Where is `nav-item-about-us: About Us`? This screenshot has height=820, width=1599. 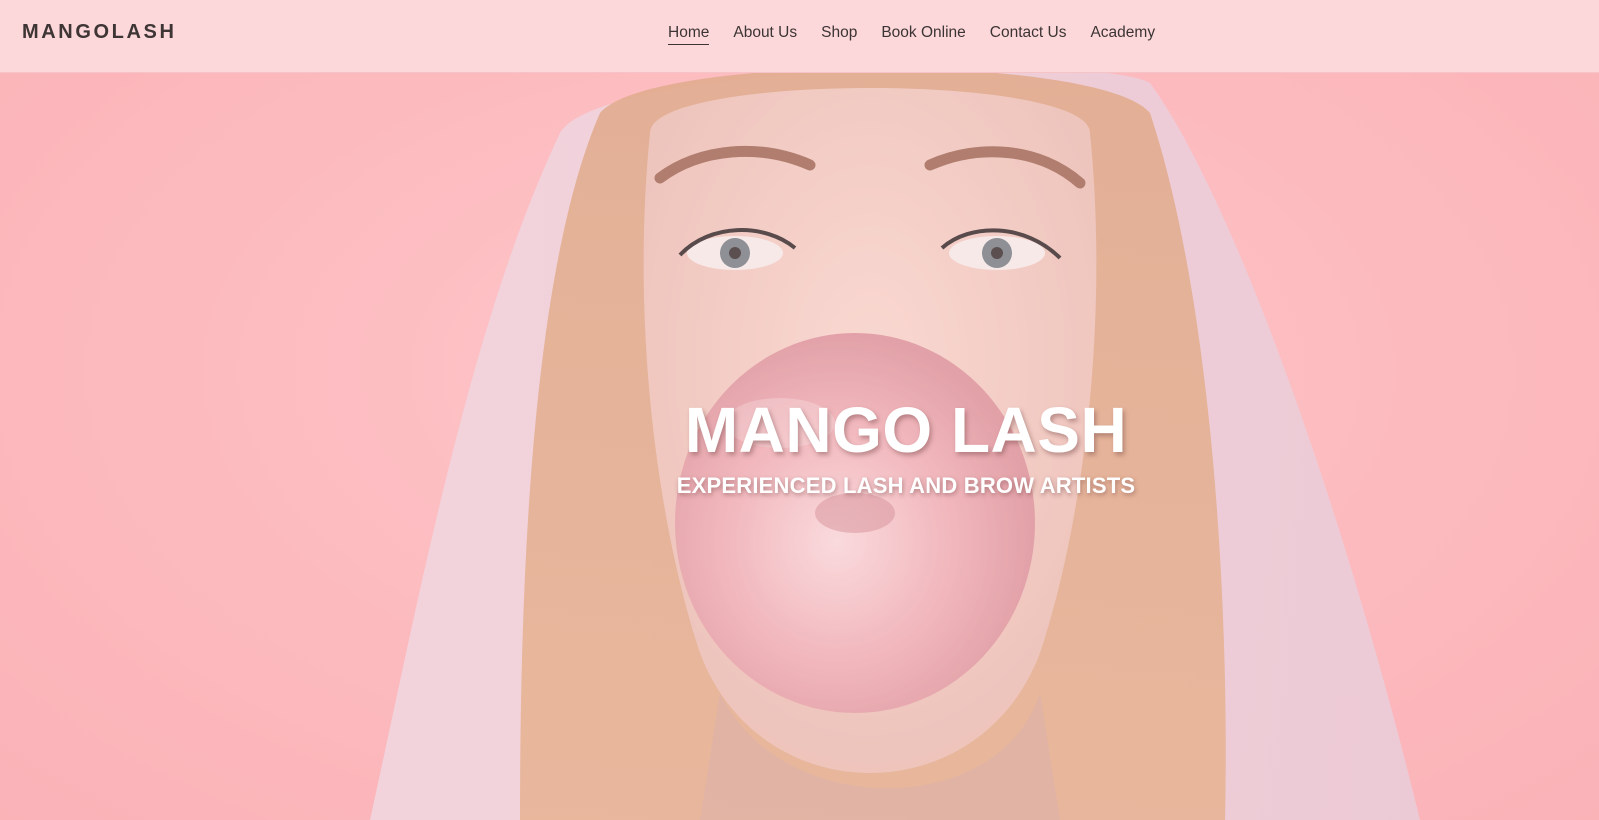
nav-item-about-us: About Us is located at coordinates (765, 34).